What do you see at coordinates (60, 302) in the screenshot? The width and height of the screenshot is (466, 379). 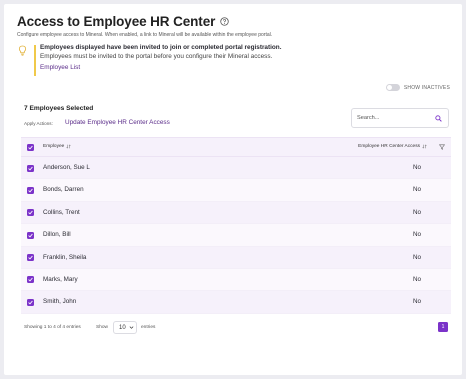 I see `employee-name: Smith, John` at bounding box center [60, 302].